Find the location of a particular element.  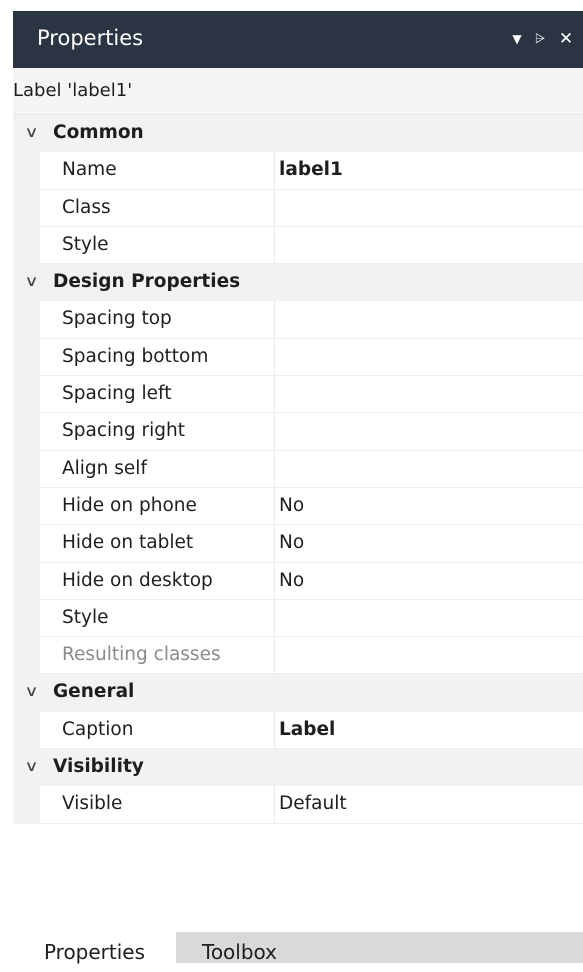

property-name: Spacing top is located at coordinates (117, 319).